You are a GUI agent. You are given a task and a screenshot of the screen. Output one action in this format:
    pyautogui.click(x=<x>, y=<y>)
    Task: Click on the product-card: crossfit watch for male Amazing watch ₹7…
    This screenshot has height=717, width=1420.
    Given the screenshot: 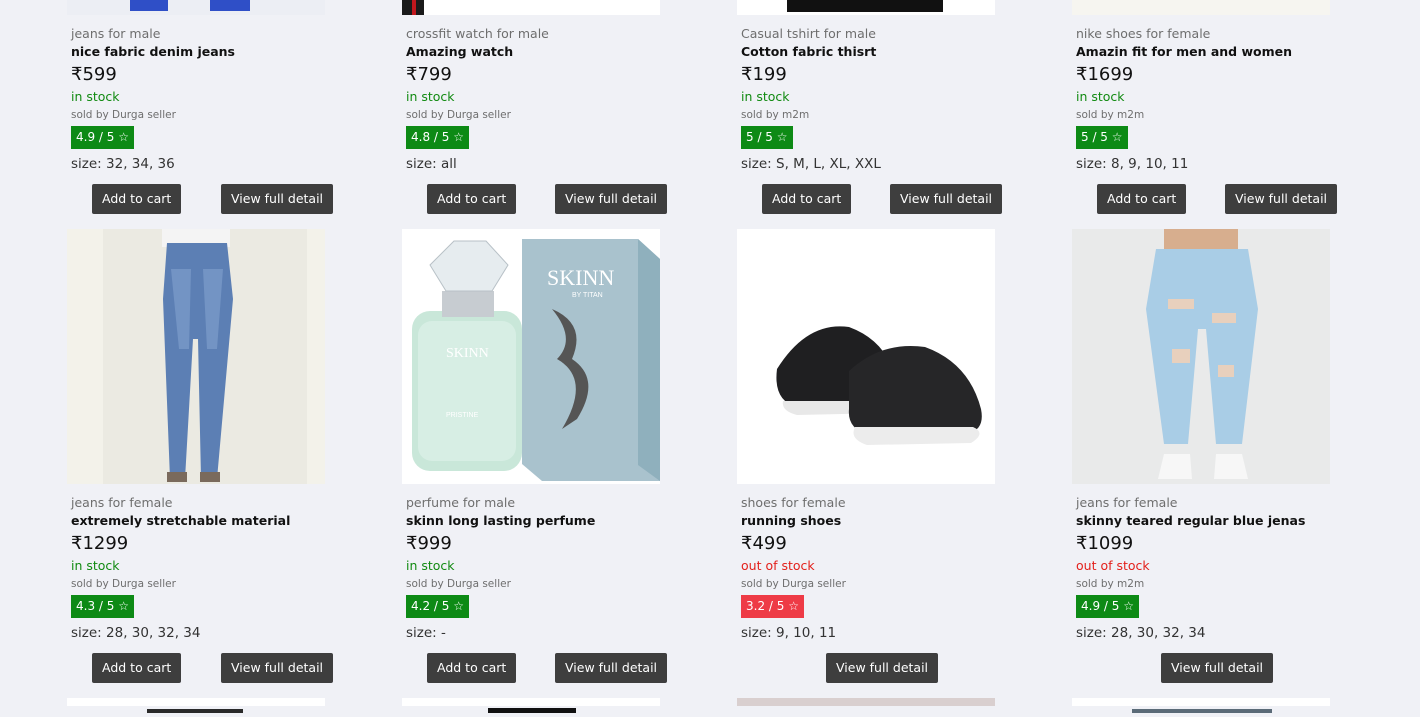 What is the action you would take?
    pyautogui.click(x=537, y=110)
    